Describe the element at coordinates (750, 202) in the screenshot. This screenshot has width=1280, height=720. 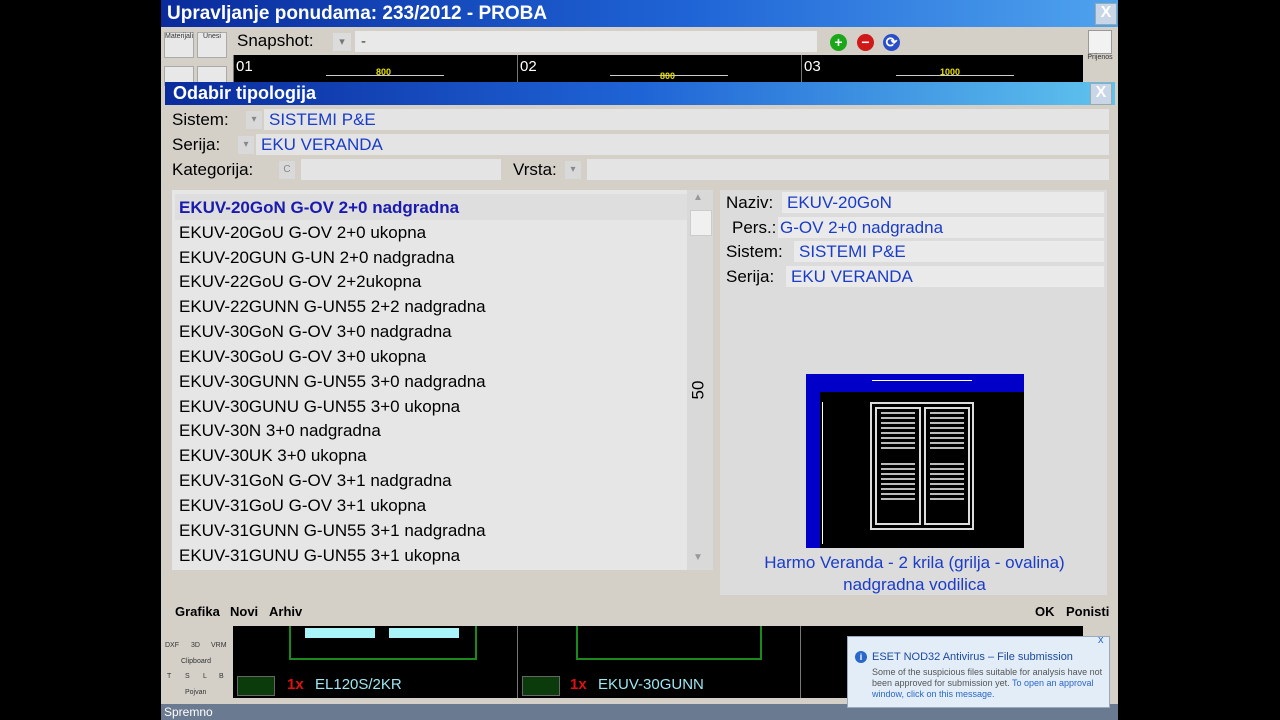
I see `naziv-label: Naziv:` at that location.